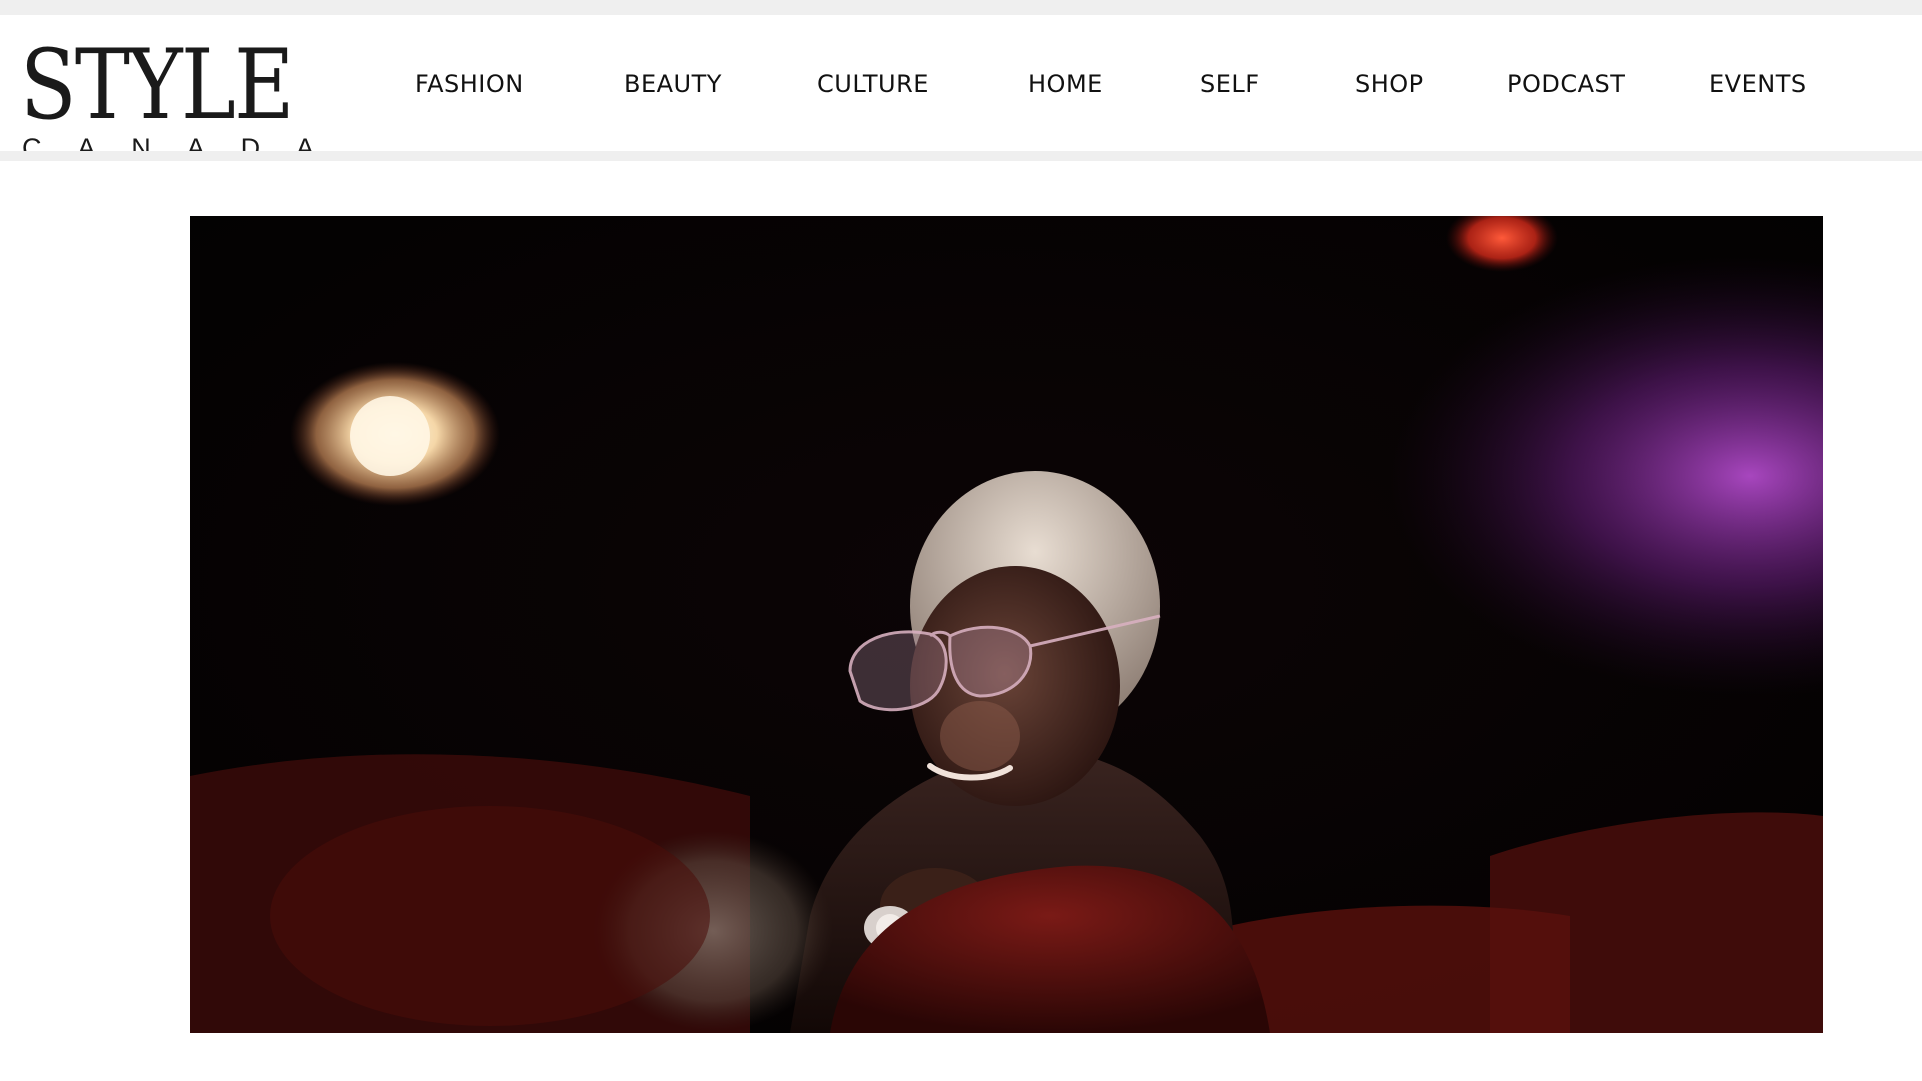 The image size is (1922, 1081). I want to click on nav-home: HOME, so click(1065, 84).